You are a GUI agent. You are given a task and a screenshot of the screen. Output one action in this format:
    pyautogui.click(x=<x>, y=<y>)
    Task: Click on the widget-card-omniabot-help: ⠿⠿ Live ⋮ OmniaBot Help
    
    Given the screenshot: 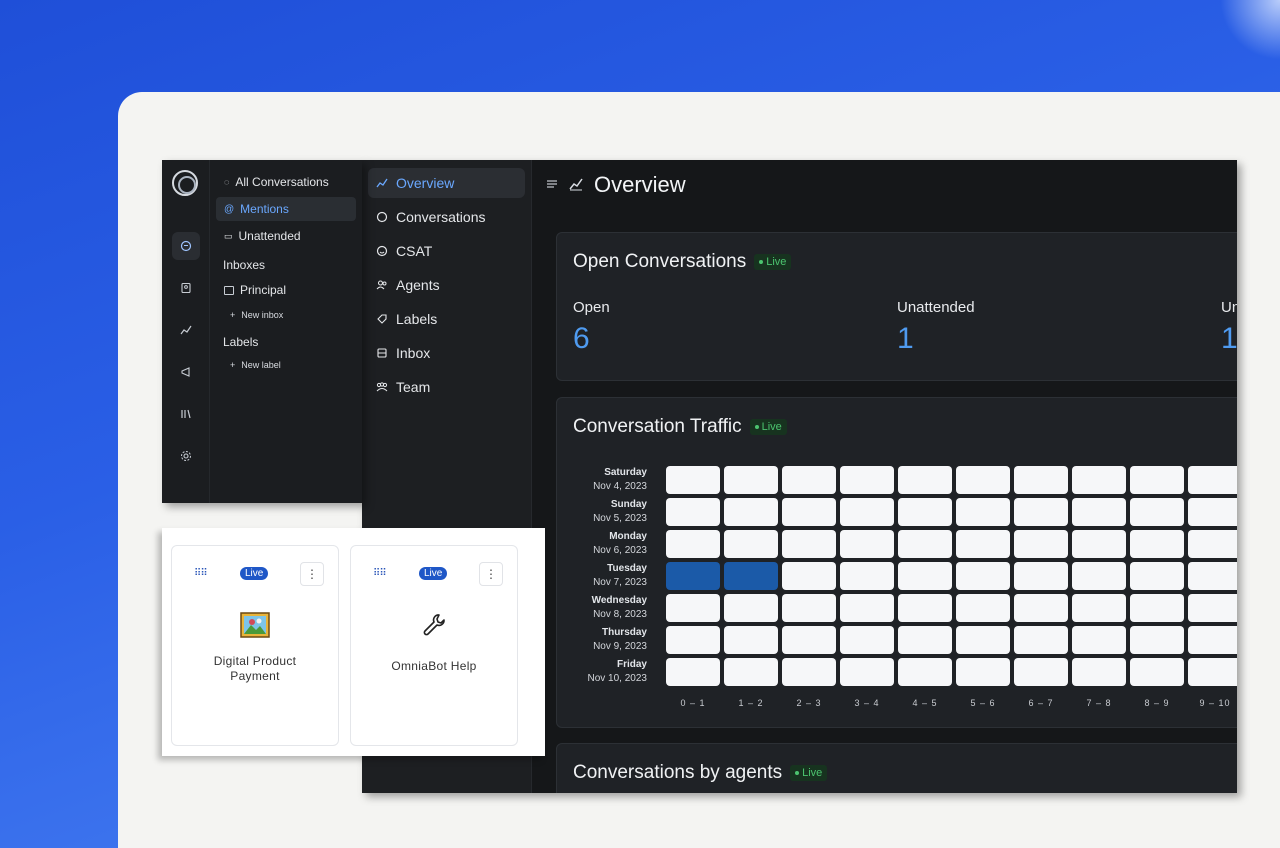 What is the action you would take?
    pyautogui.click(x=434, y=645)
    